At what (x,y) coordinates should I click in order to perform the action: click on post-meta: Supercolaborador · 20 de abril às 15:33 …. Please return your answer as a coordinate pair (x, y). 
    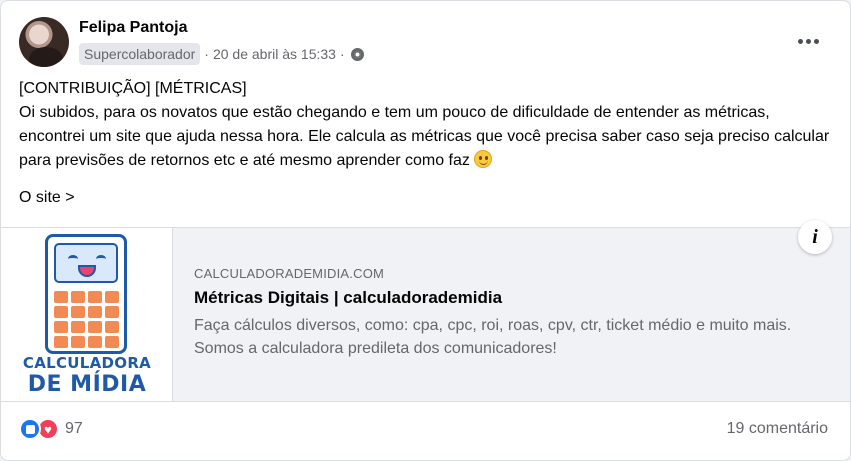
    Looking at the image, I should click on (221, 54).